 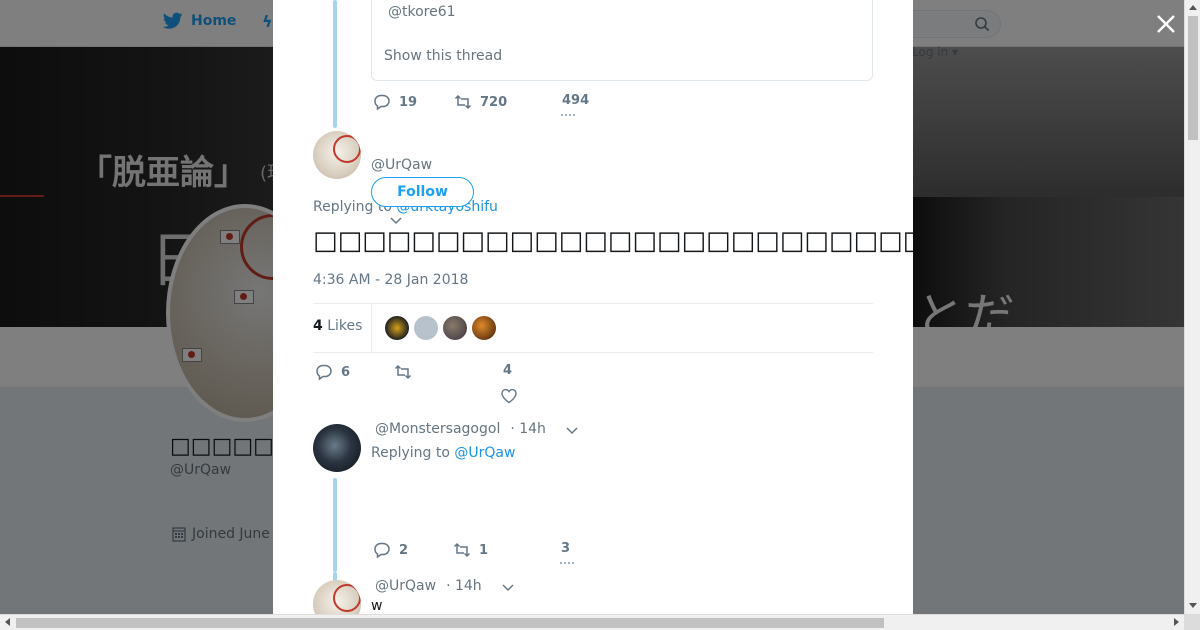 What do you see at coordinates (401, 165) in the screenshot?
I see `author-handle: @UrQaw` at bounding box center [401, 165].